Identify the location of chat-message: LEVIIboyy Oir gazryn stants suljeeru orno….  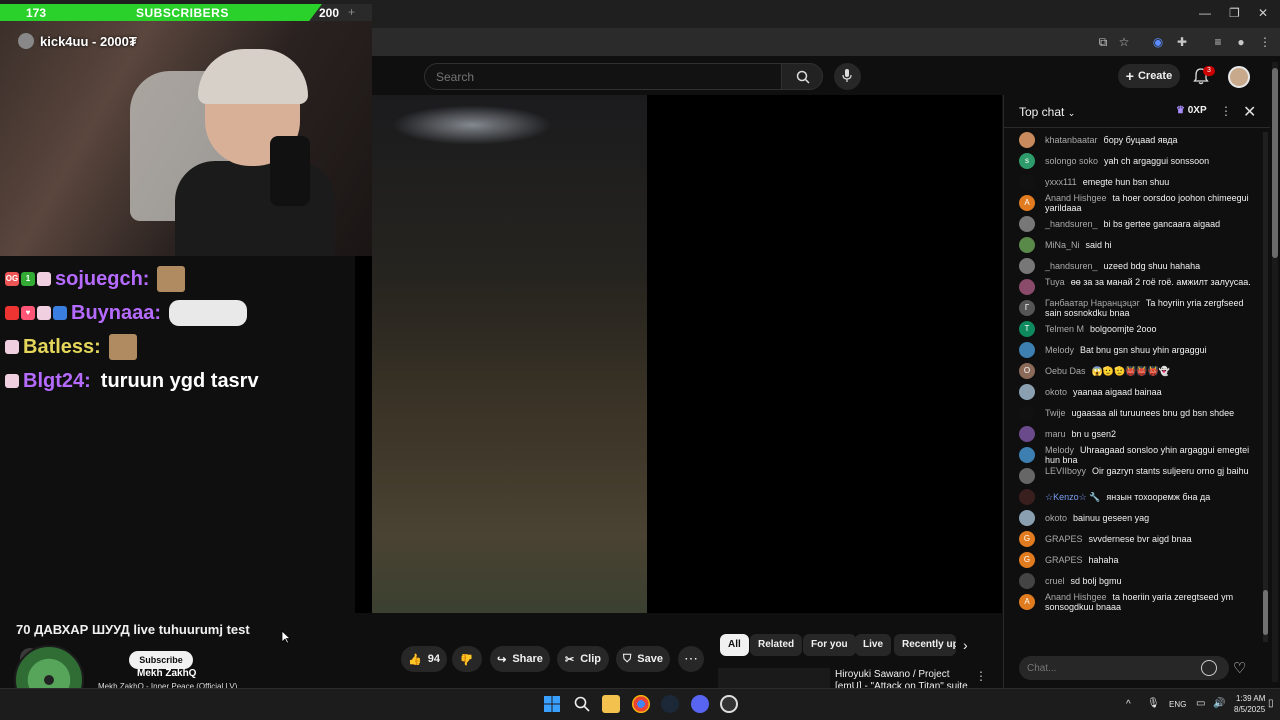
(1132, 476).